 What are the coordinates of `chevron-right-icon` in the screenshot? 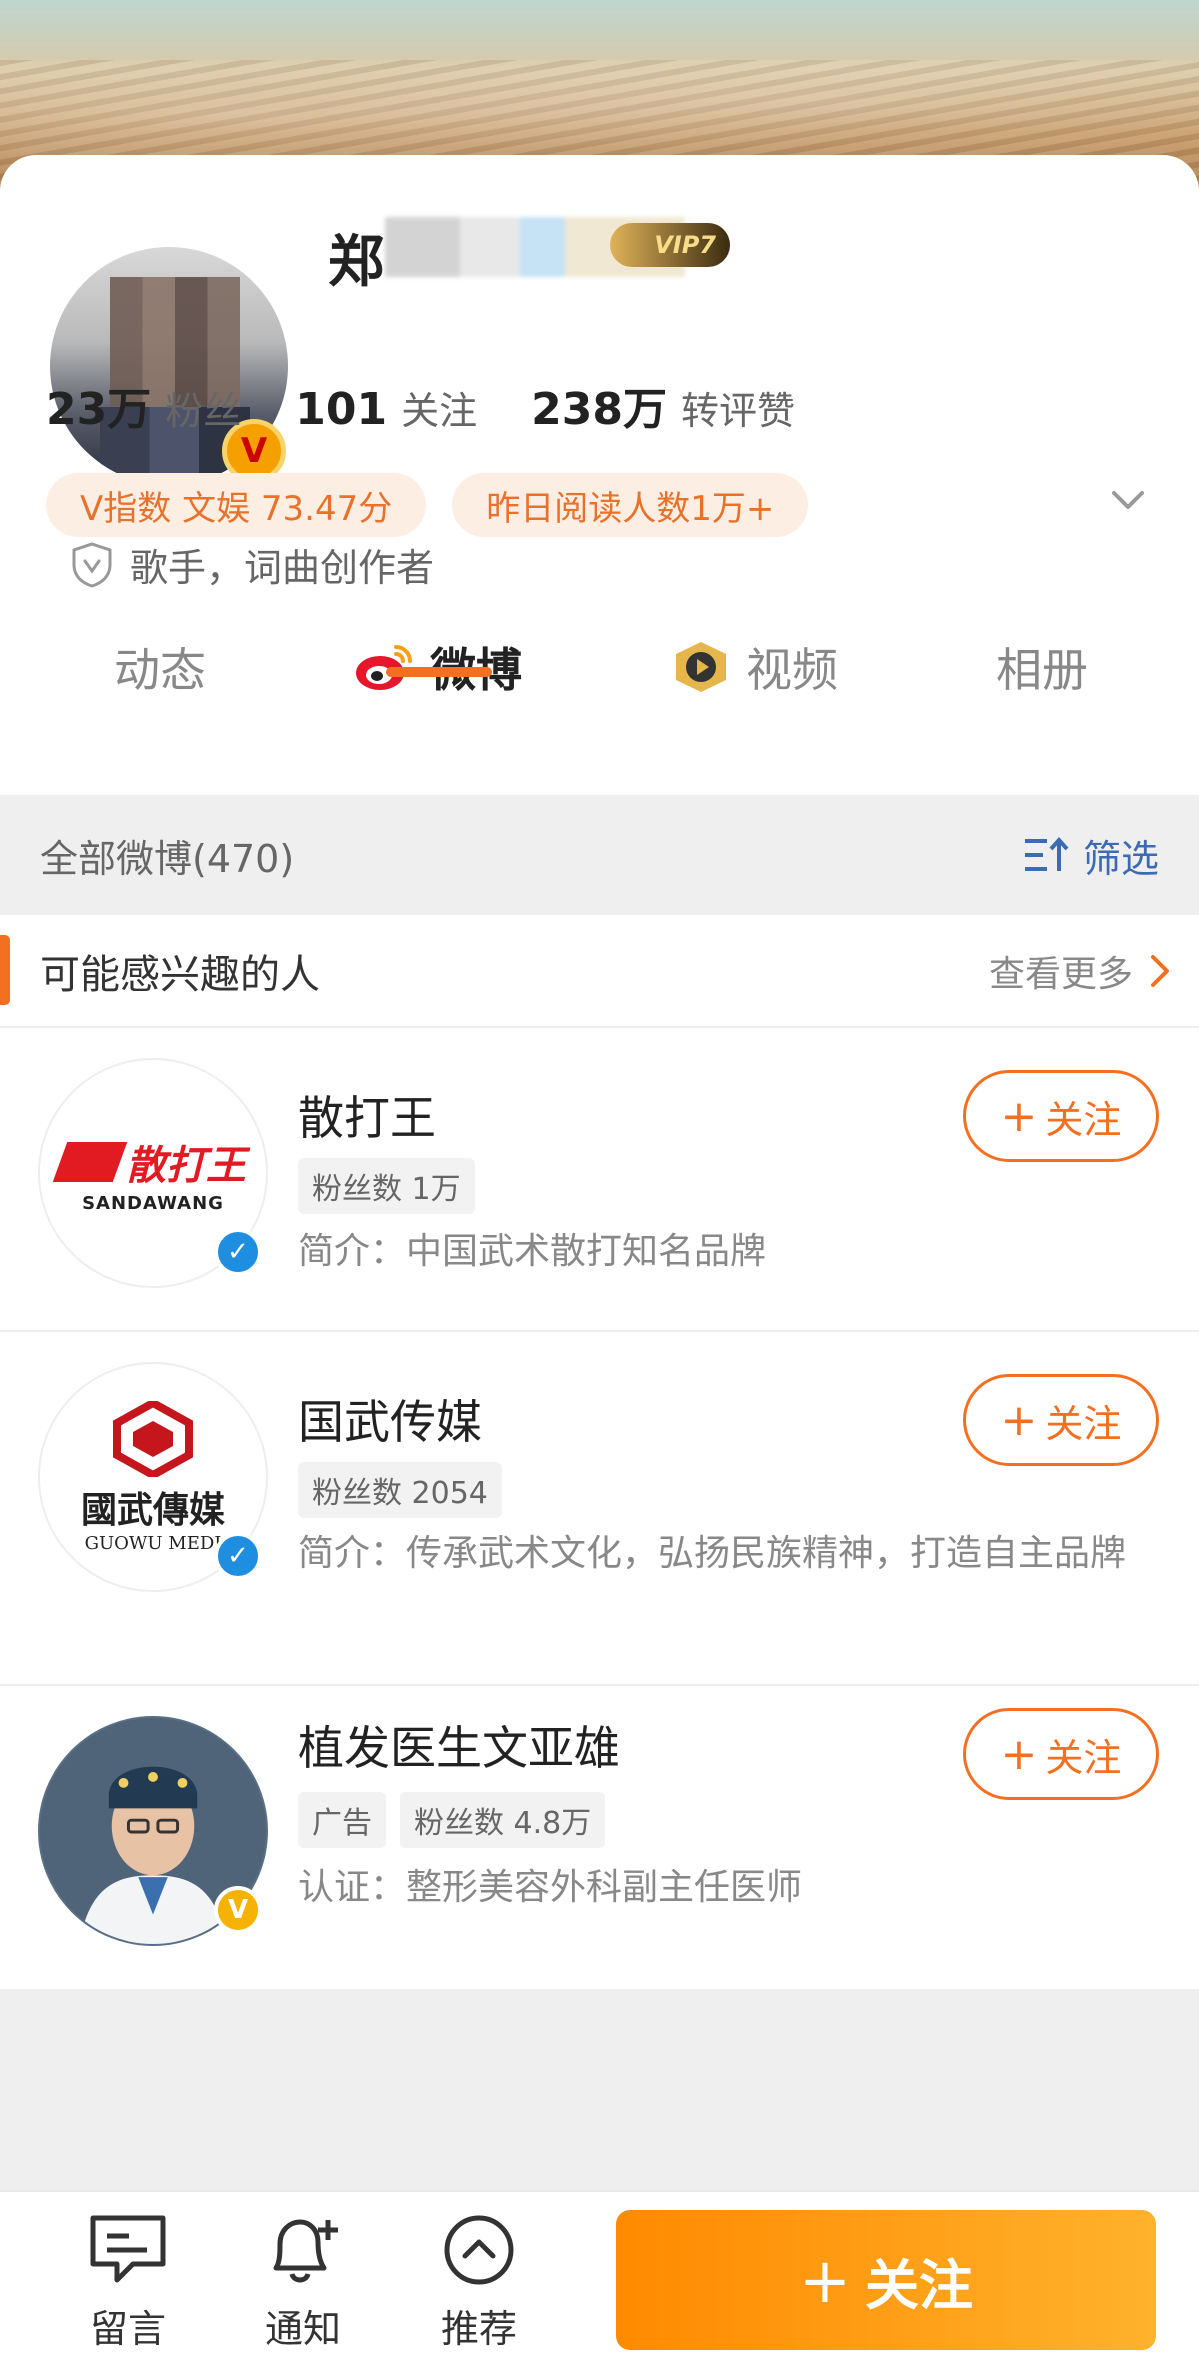 It's located at (1160, 970).